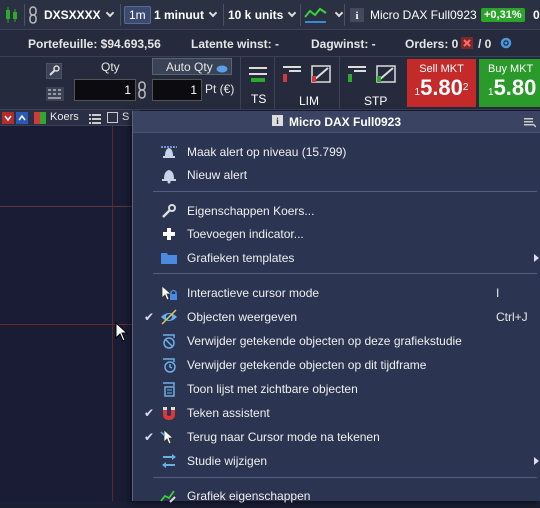 Image resolution: width=540 pixels, height=508 pixels. Describe the element at coordinates (169, 413) in the screenshot. I see `magnet-icon` at that location.